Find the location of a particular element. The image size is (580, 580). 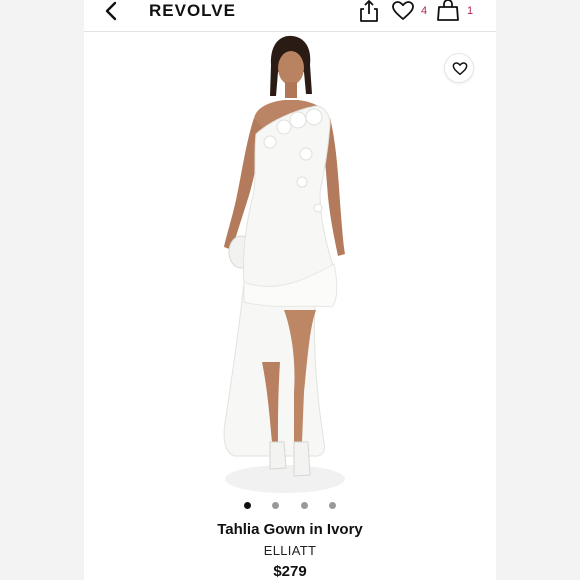

chevron-left-icon is located at coordinates (111, 11).